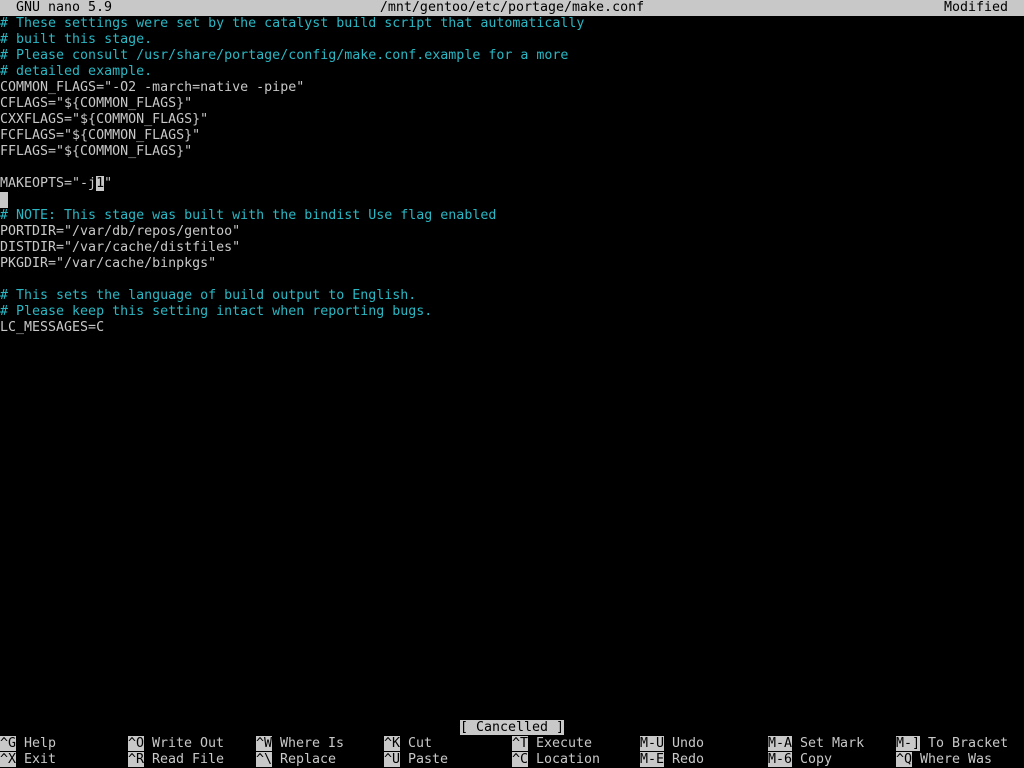 The height and width of the screenshot is (768, 1024). I want to click on shortcut-label: Location, so click(568, 759).